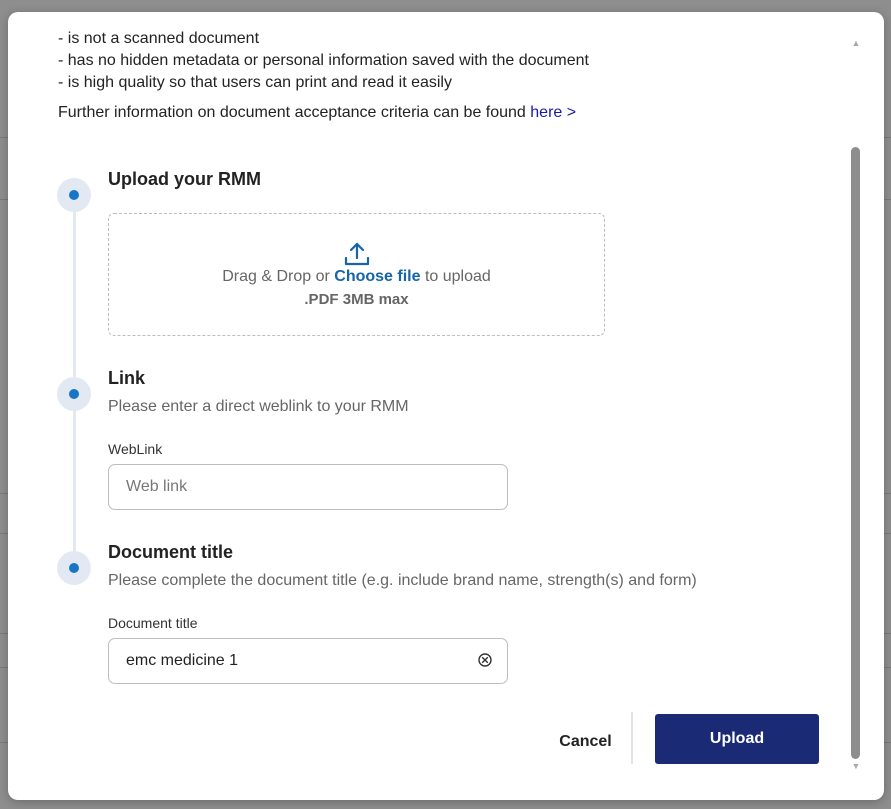 The height and width of the screenshot is (809, 891). I want to click on weblink-input, so click(308, 487).